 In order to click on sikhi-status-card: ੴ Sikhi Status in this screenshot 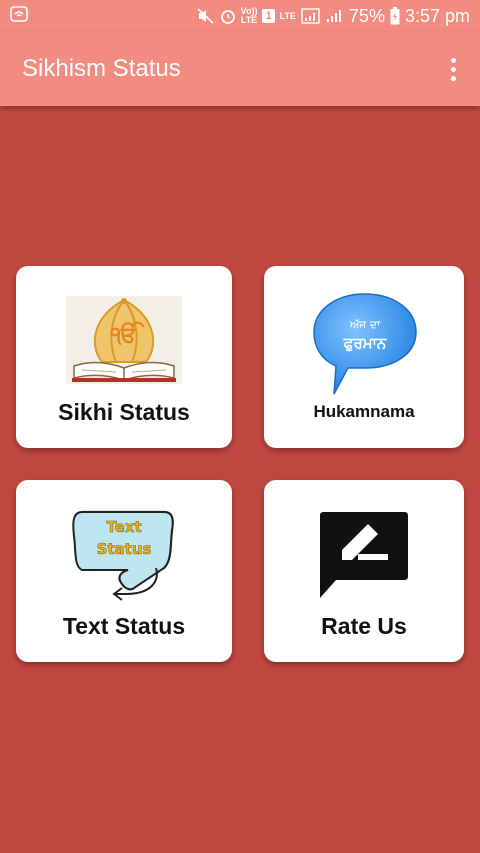, I will do `click(124, 357)`.